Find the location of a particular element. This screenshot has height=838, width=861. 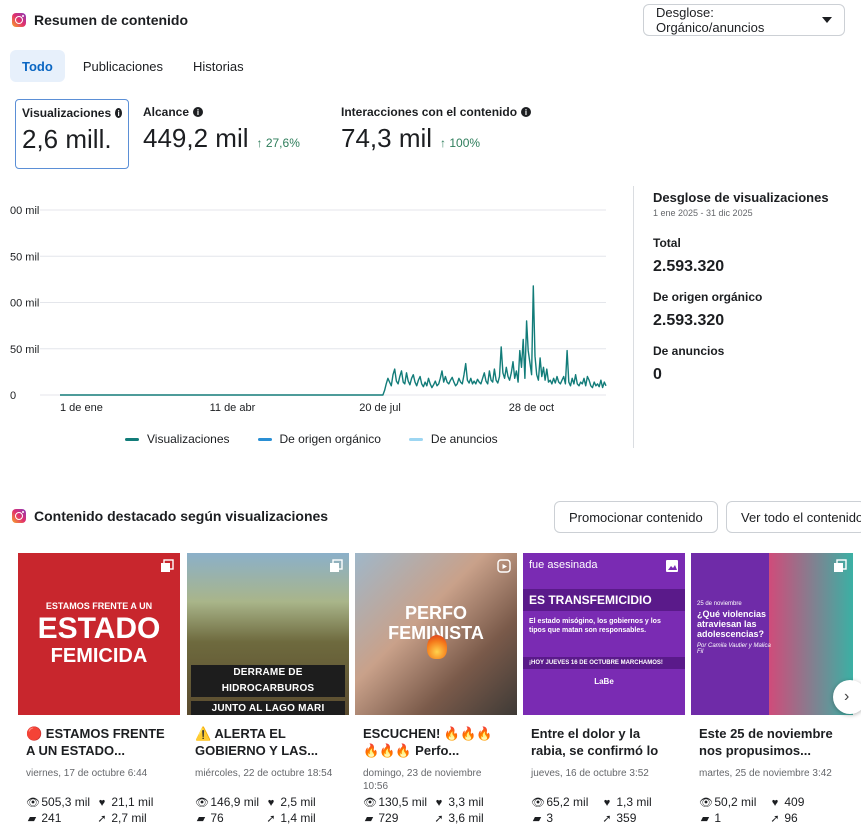

metric-alcance-change: ↑ 27,6% is located at coordinates (278, 143).